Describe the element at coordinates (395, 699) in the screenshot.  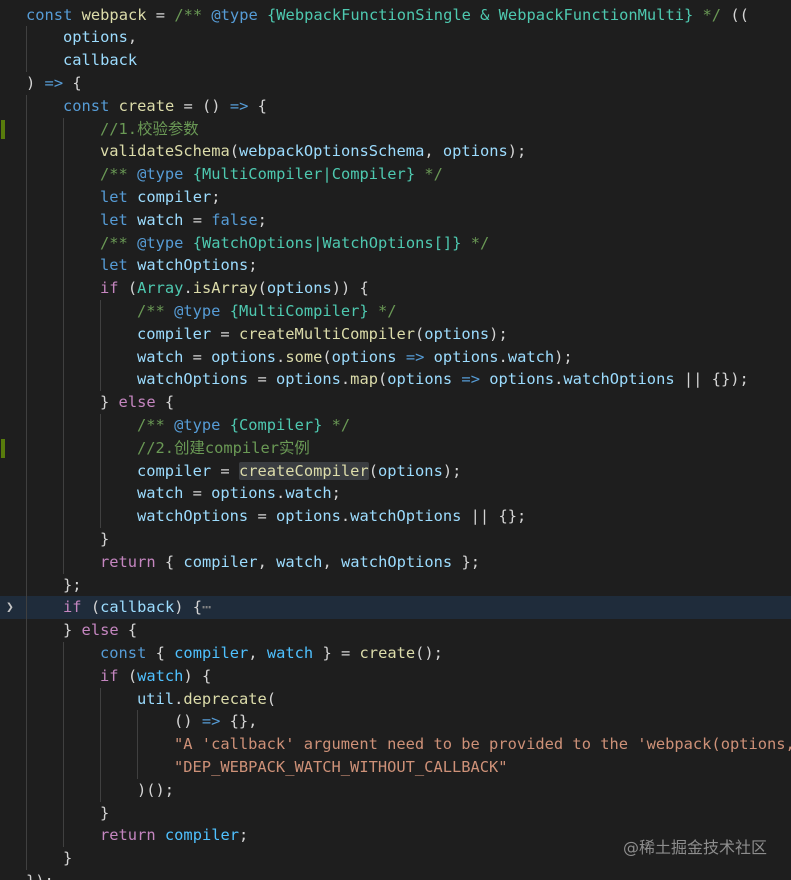
I see `code-line: util.deprecate(` at that location.